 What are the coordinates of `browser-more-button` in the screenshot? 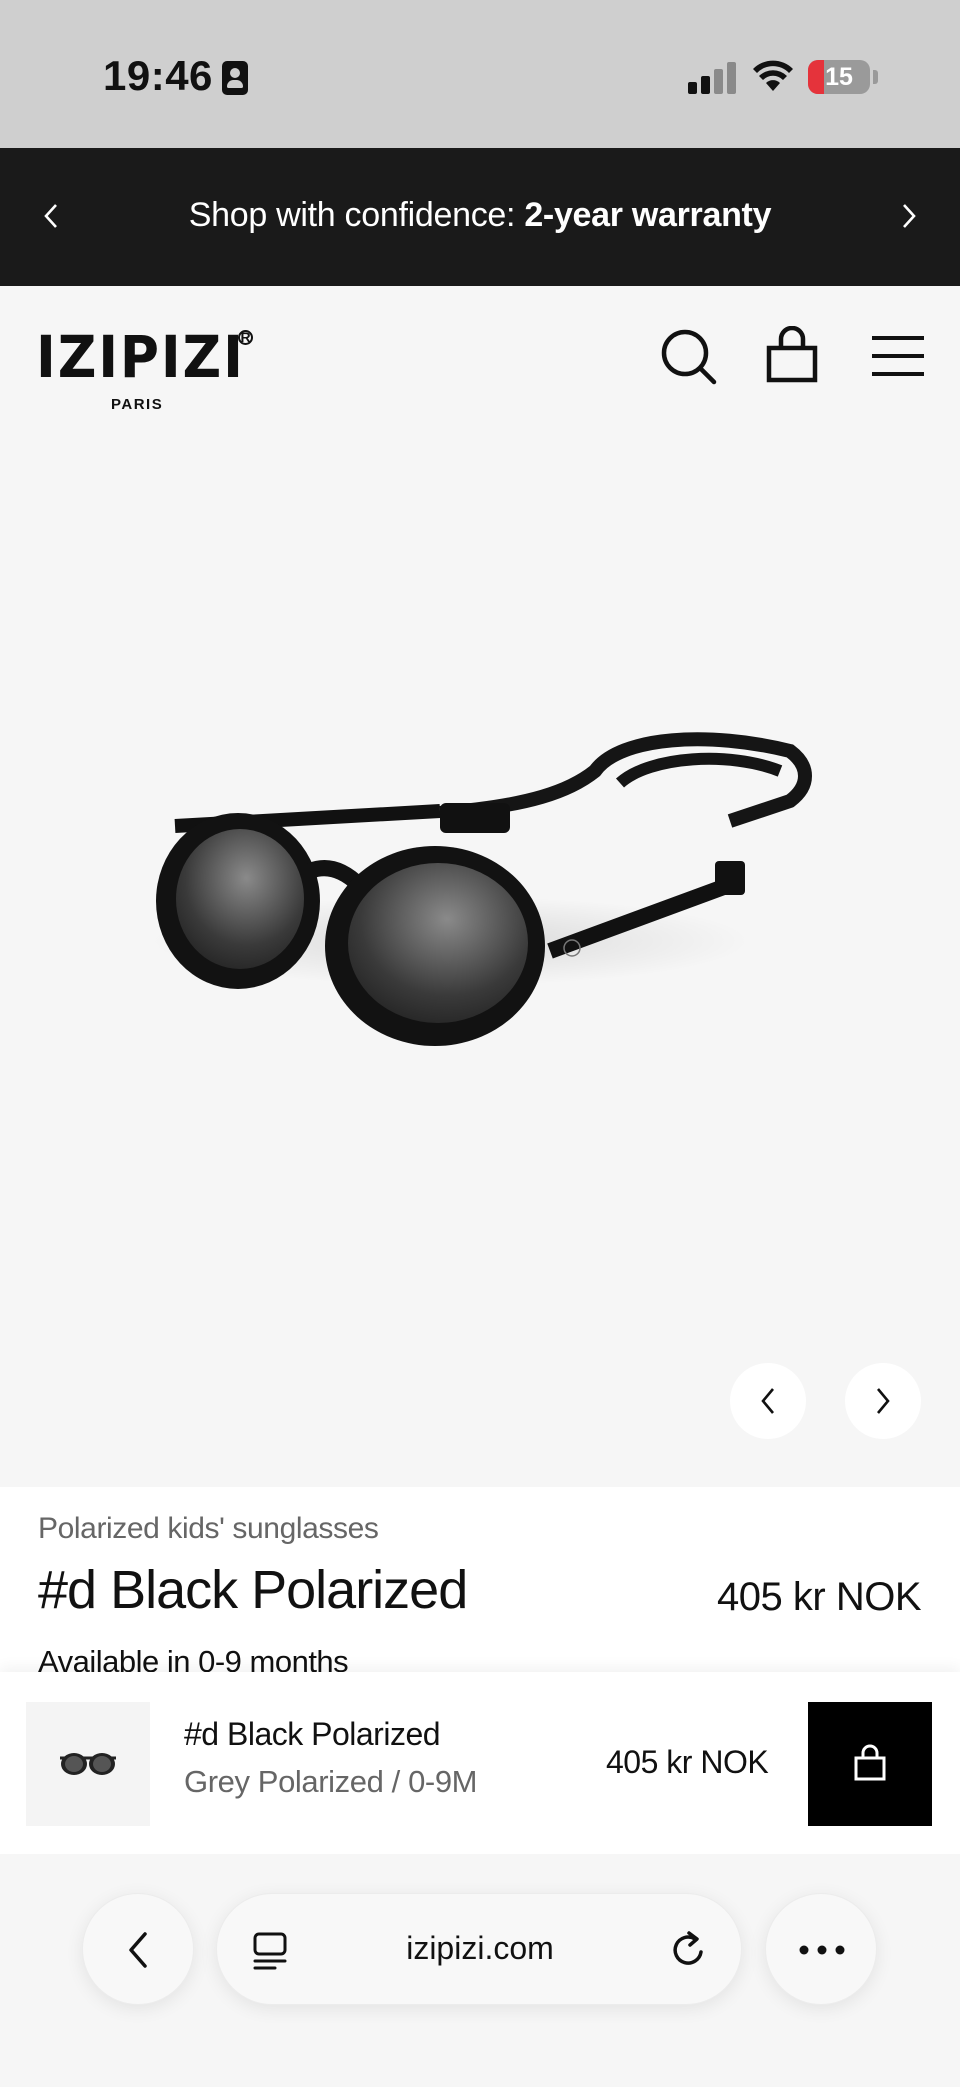 It's located at (821, 1949).